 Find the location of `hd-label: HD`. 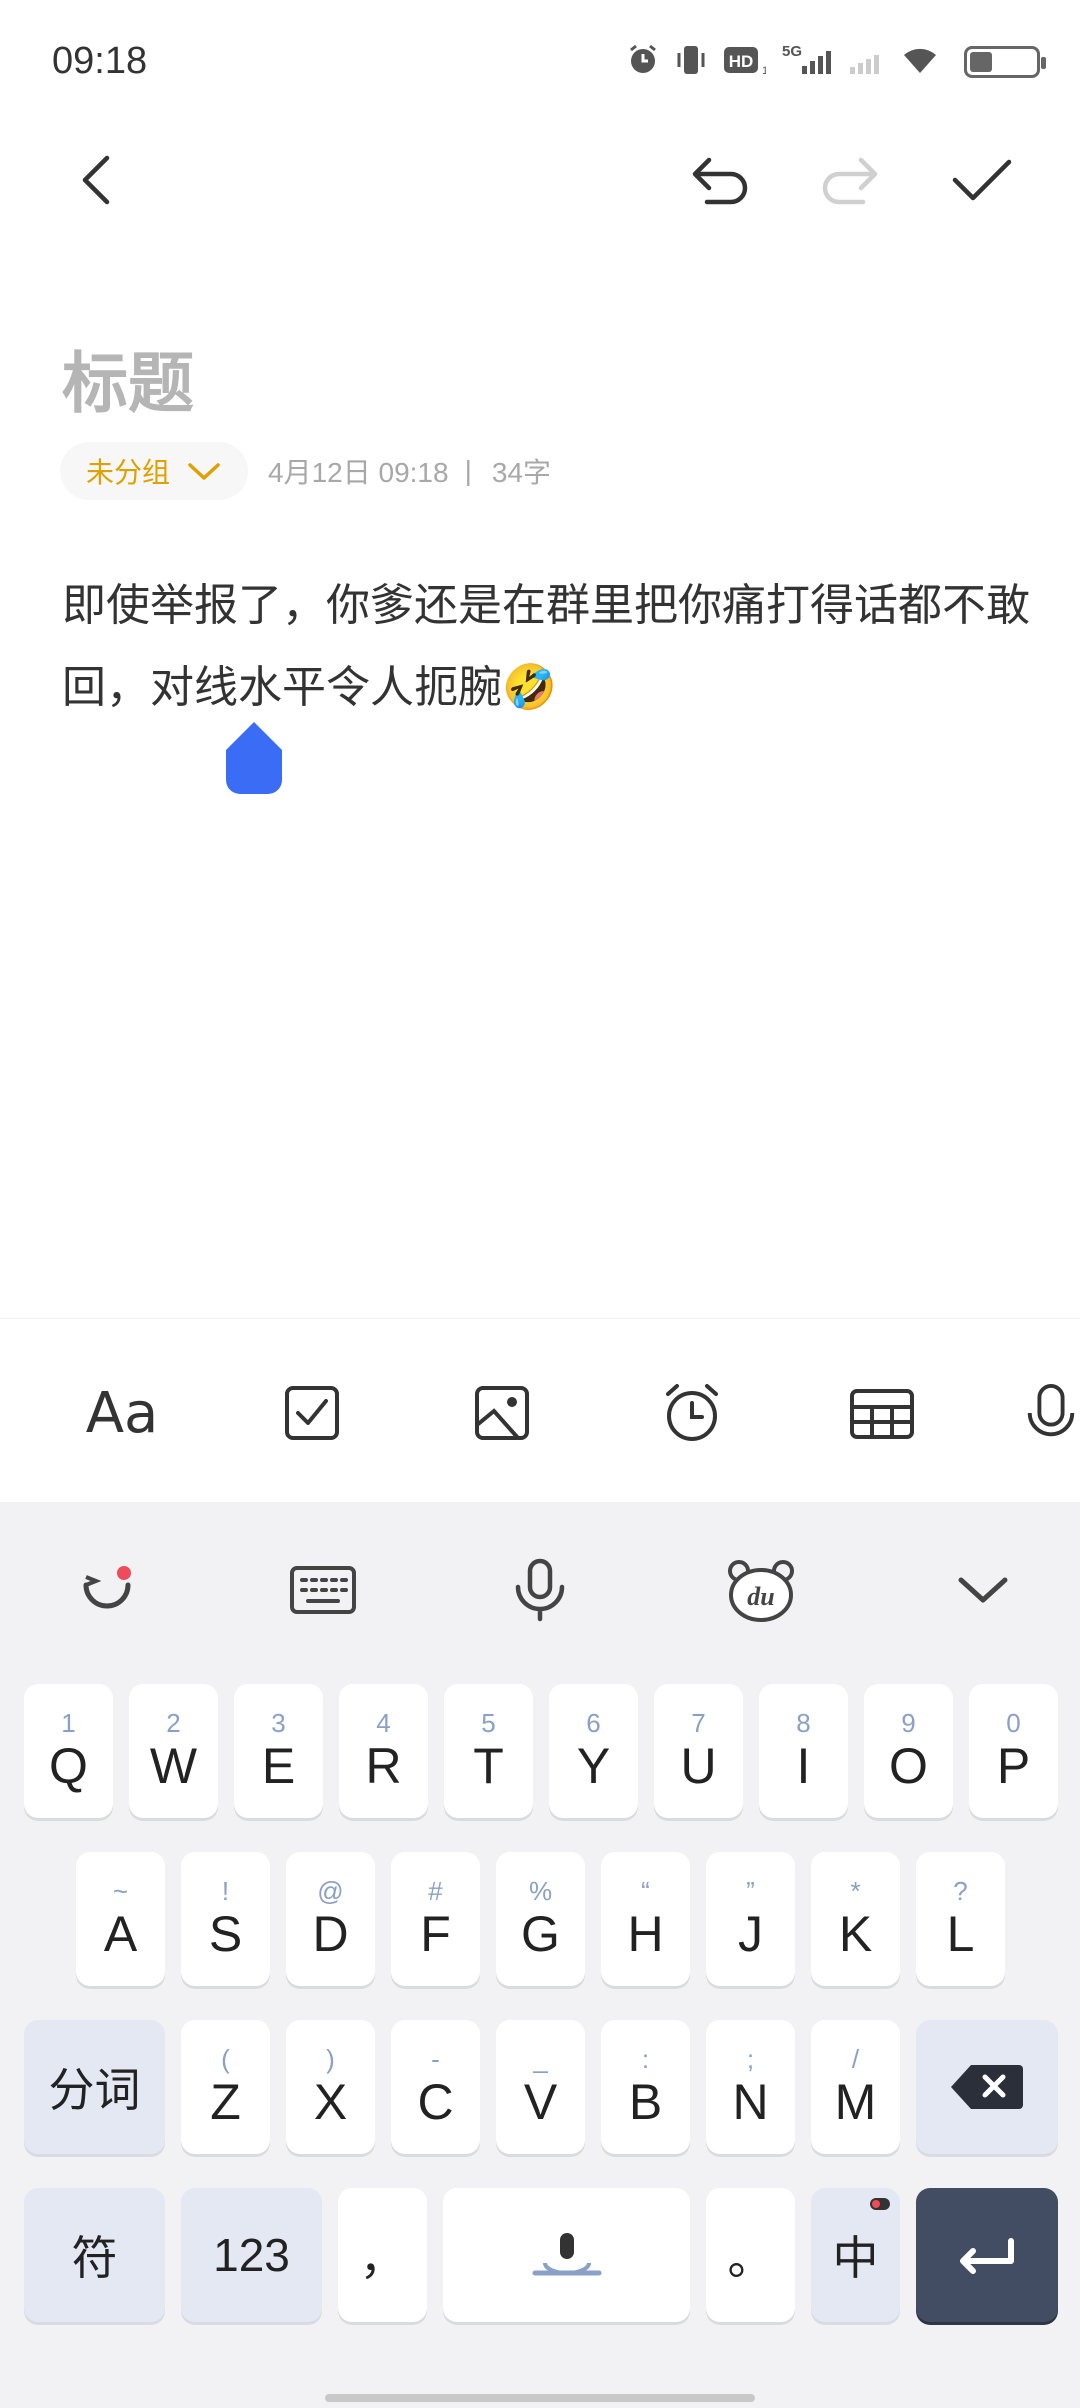

hd-label: HD is located at coordinates (741, 61).